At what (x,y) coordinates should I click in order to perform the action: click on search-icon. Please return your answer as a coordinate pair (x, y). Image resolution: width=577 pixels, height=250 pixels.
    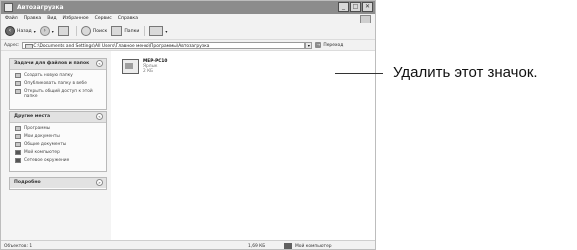
    Looking at the image, I should click on (85, 31).